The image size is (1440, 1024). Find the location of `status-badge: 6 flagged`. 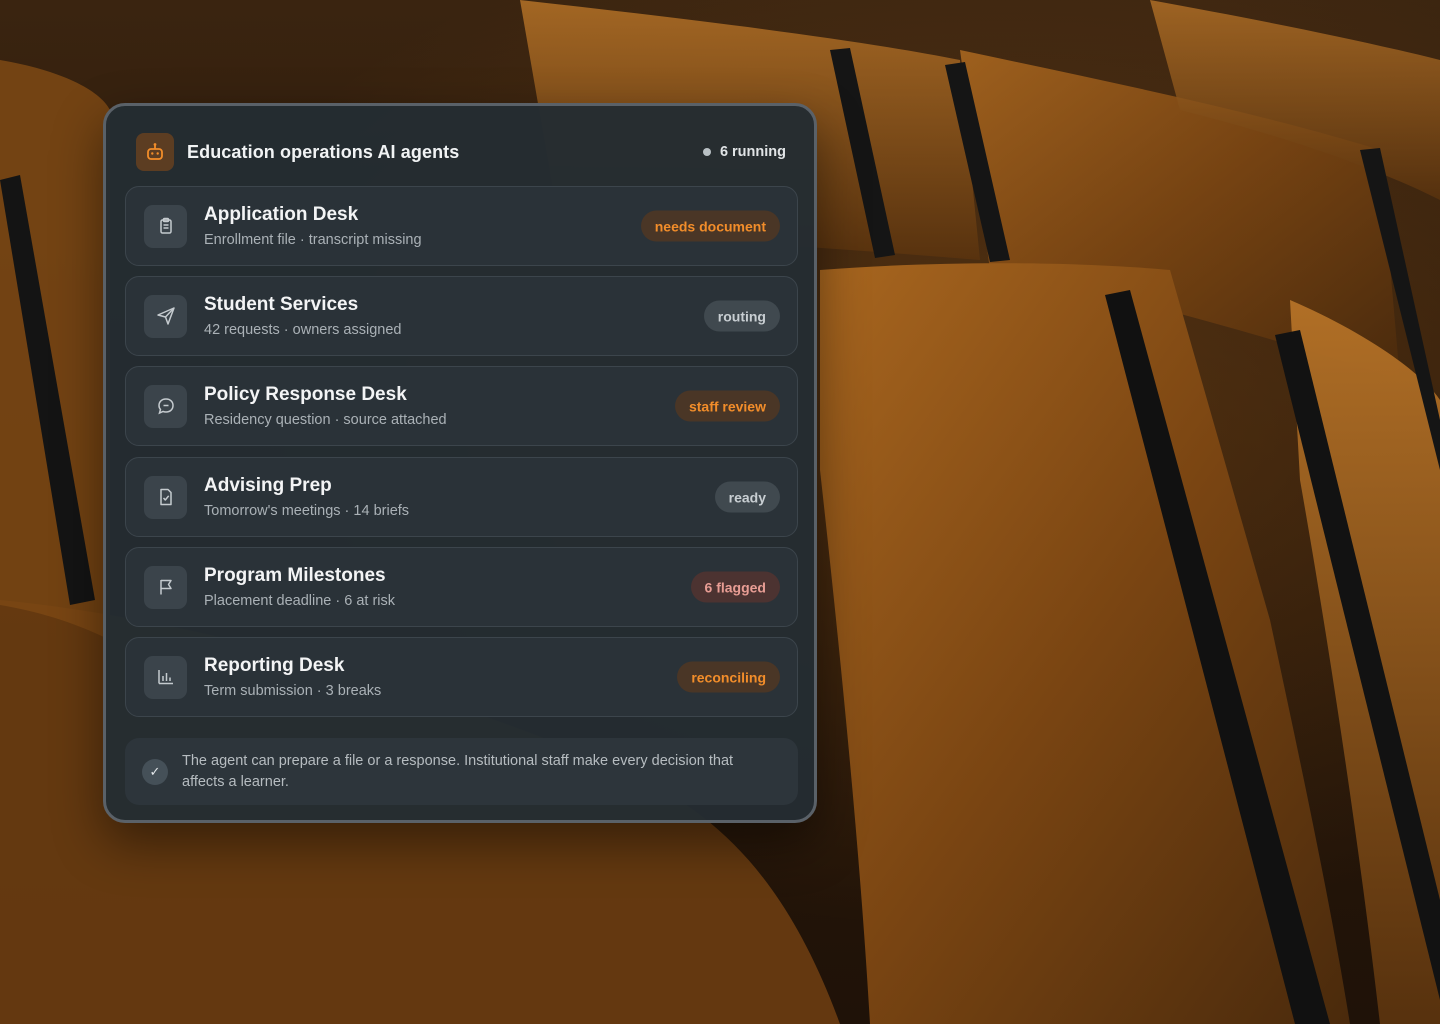

status-badge: 6 flagged is located at coordinates (735, 587).